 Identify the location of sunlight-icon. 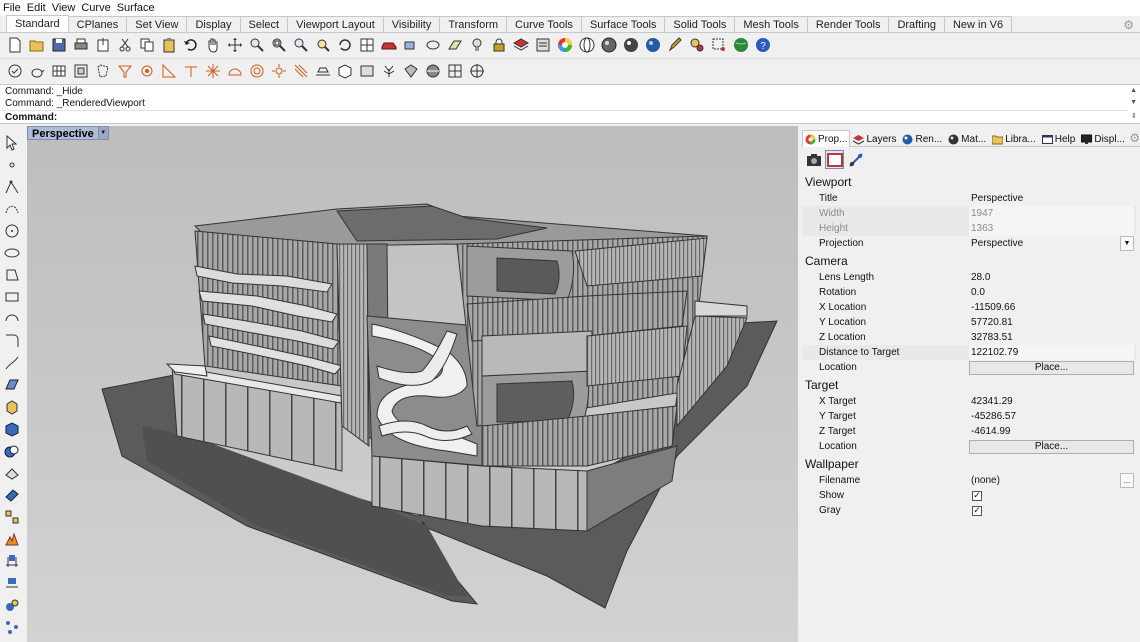
(279, 71).